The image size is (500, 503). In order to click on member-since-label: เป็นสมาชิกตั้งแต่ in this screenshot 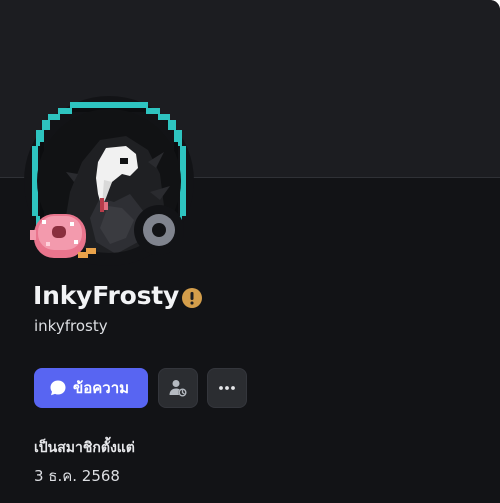, I will do `click(84, 448)`.